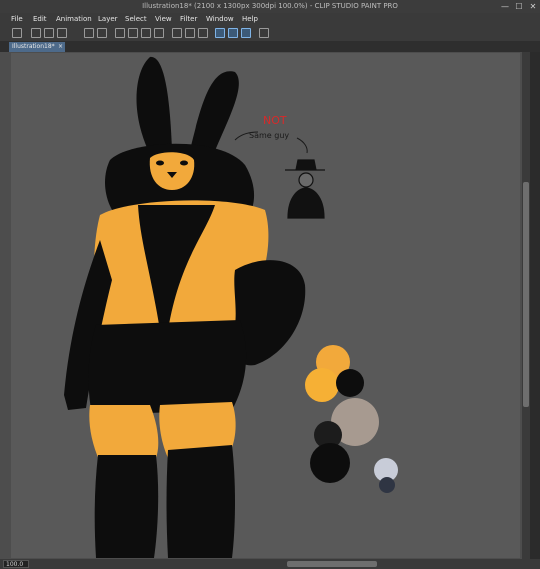  I want to click on right-ear, so click(214, 114).